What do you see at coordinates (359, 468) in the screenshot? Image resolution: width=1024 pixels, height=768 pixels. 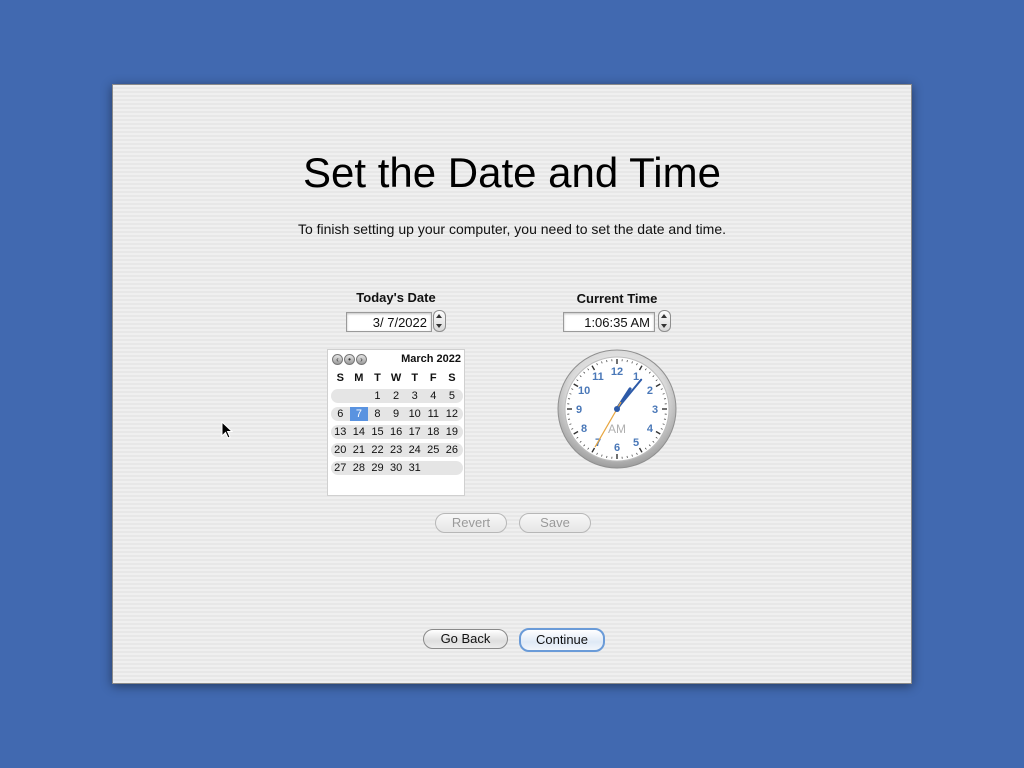 I see `calendar-day: 28` at bounding box center [359, 468].